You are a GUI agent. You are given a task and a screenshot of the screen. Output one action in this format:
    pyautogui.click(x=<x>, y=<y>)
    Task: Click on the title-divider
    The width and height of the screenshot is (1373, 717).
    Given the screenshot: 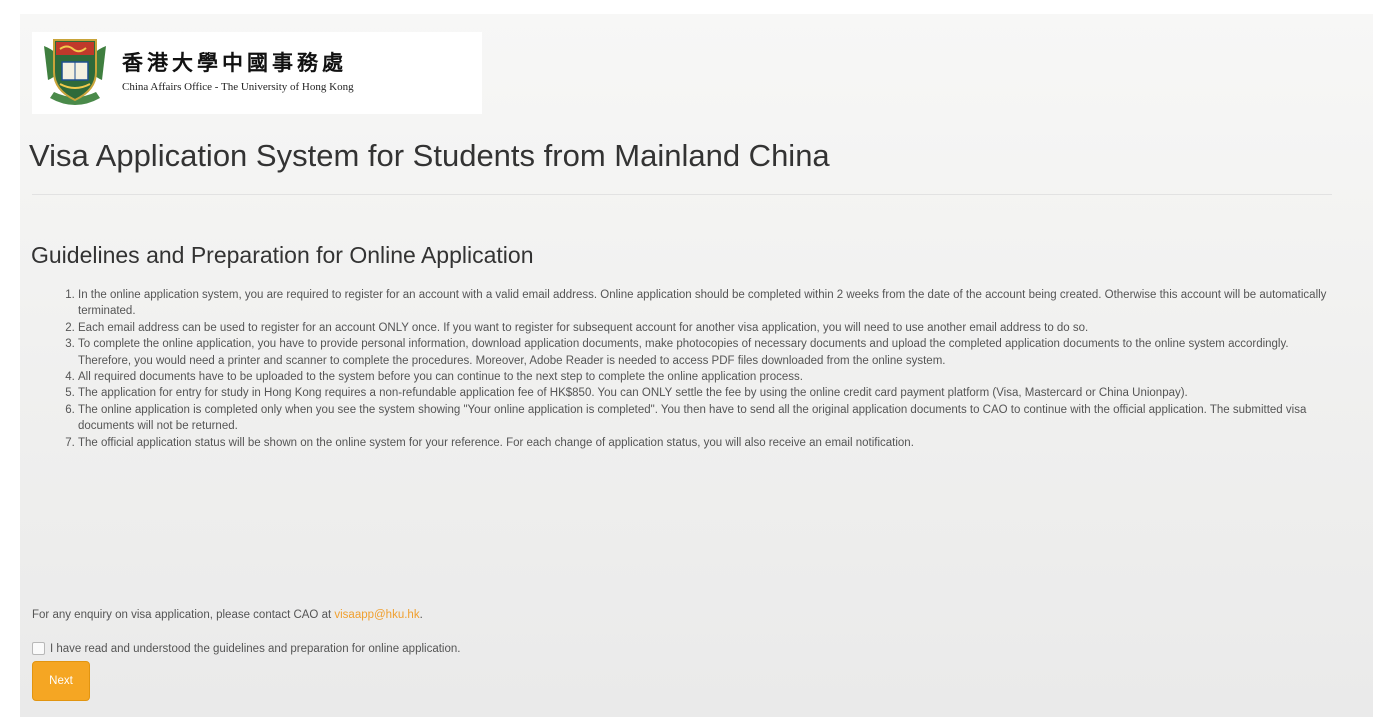 What is the action you would take?
    pyautogui.click(x=682, y=194)
    